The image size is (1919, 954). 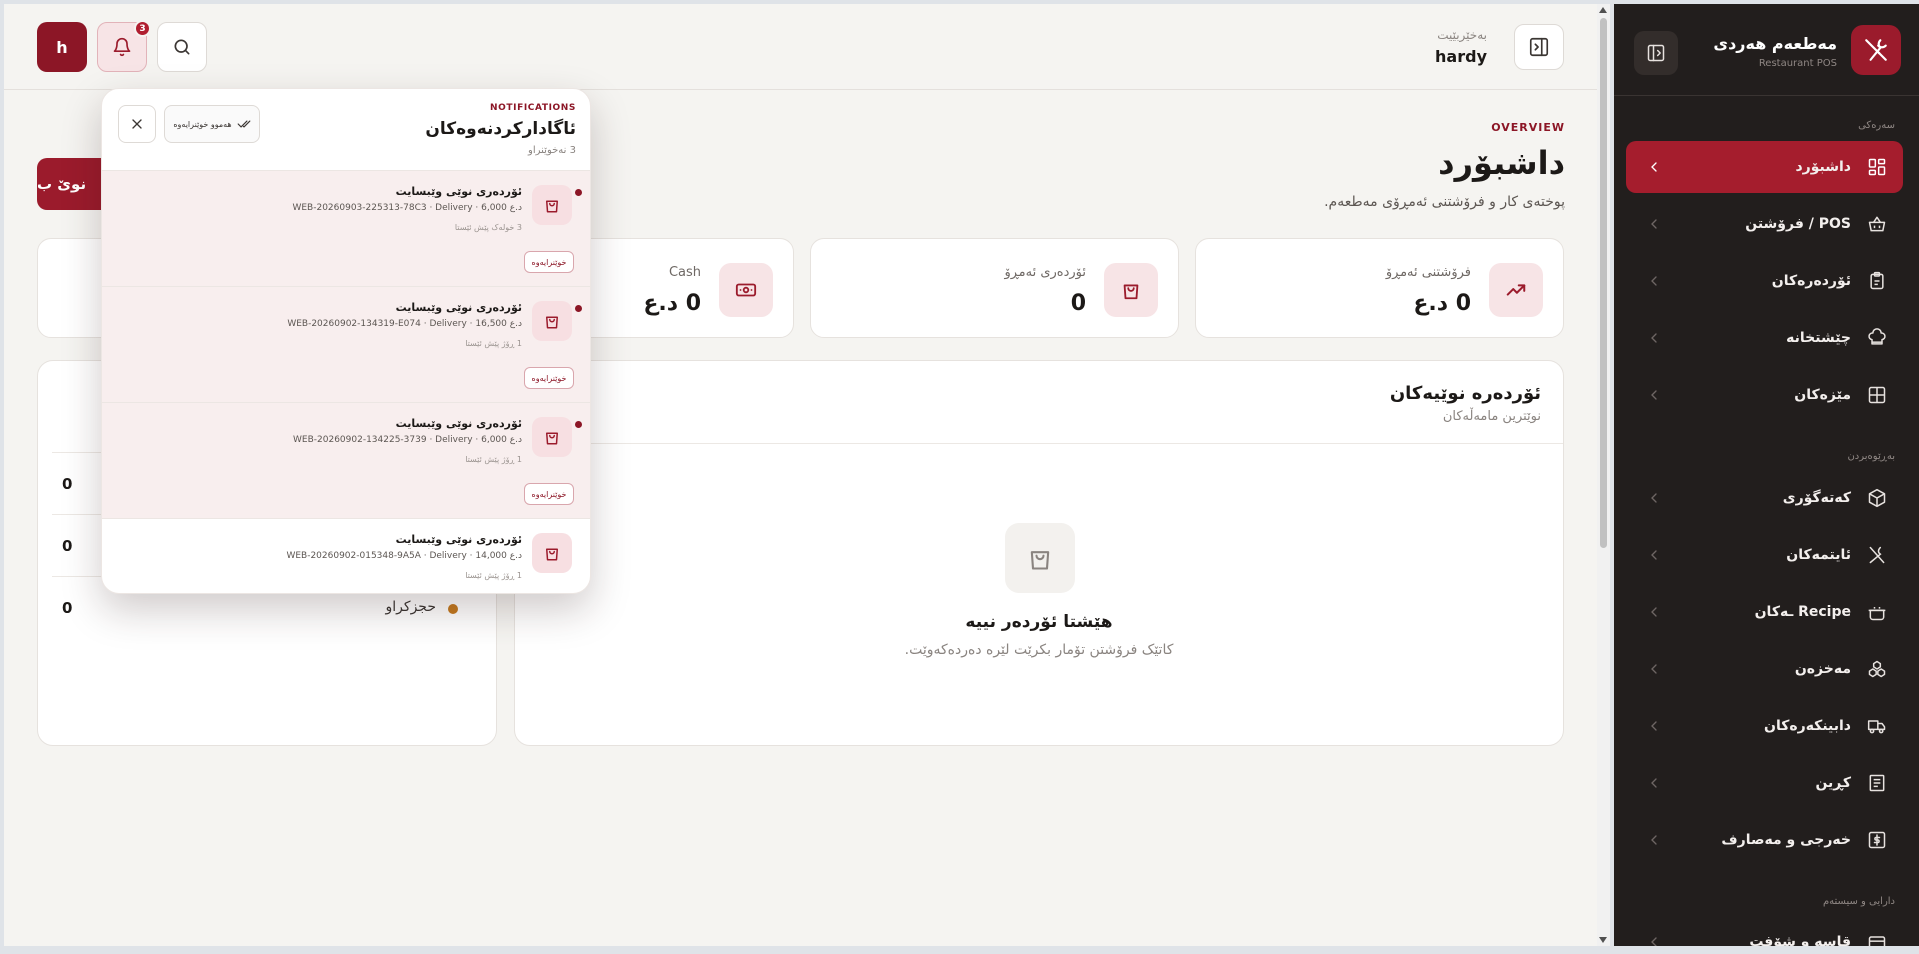 What do you see at coordinates (1603, 283) in the screenshot?
I see `scroll-thumb` at bounding box center [1603, 283].